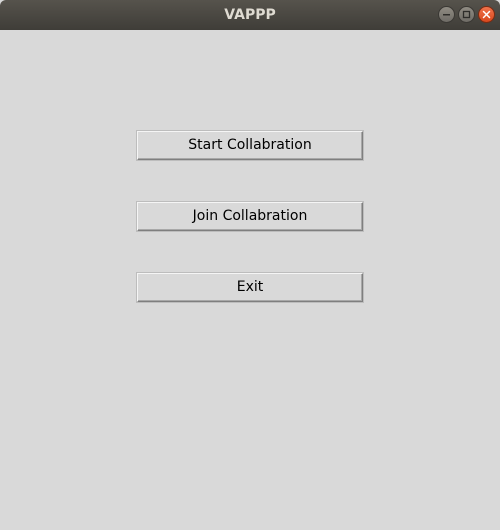 The width and height of the screenshot is (500, 530). I want to click on minimize-button, so click(446, 14).